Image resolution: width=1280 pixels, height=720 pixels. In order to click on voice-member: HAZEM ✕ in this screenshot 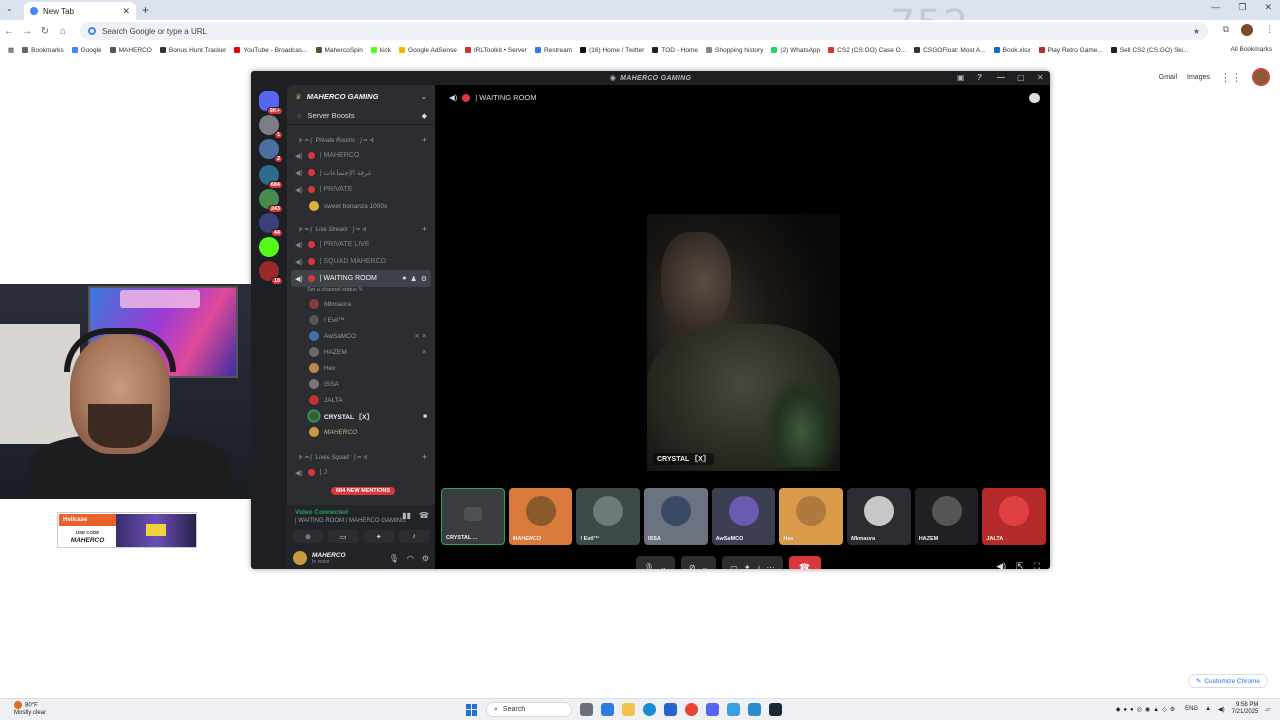, I will do `click(361, 352)`.